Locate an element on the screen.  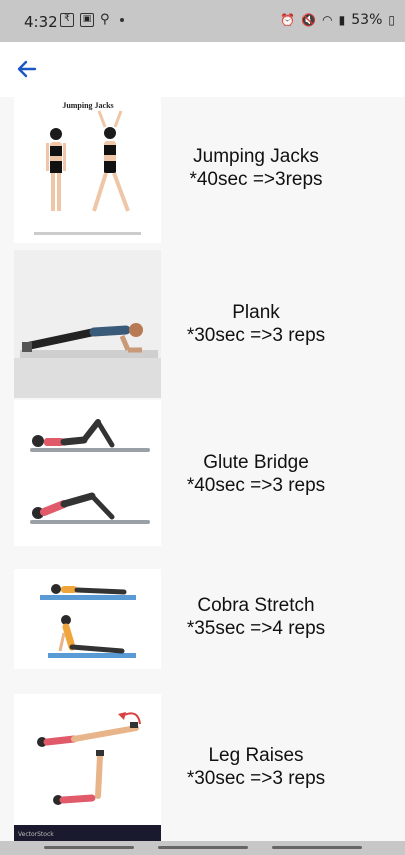
battery-icon: ▯ is located at coordinates (391, 20).